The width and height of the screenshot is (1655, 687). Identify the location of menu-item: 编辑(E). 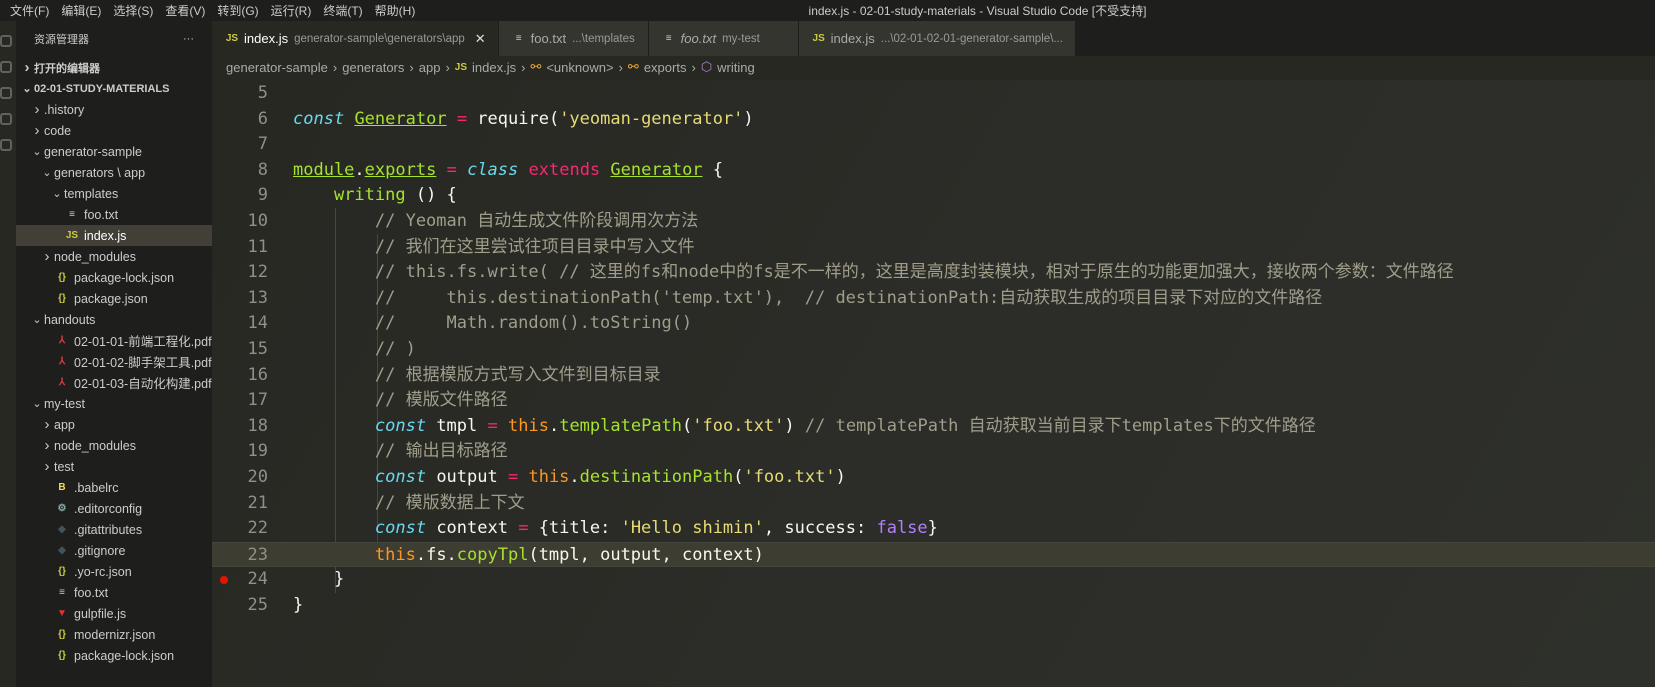
(81, 10).